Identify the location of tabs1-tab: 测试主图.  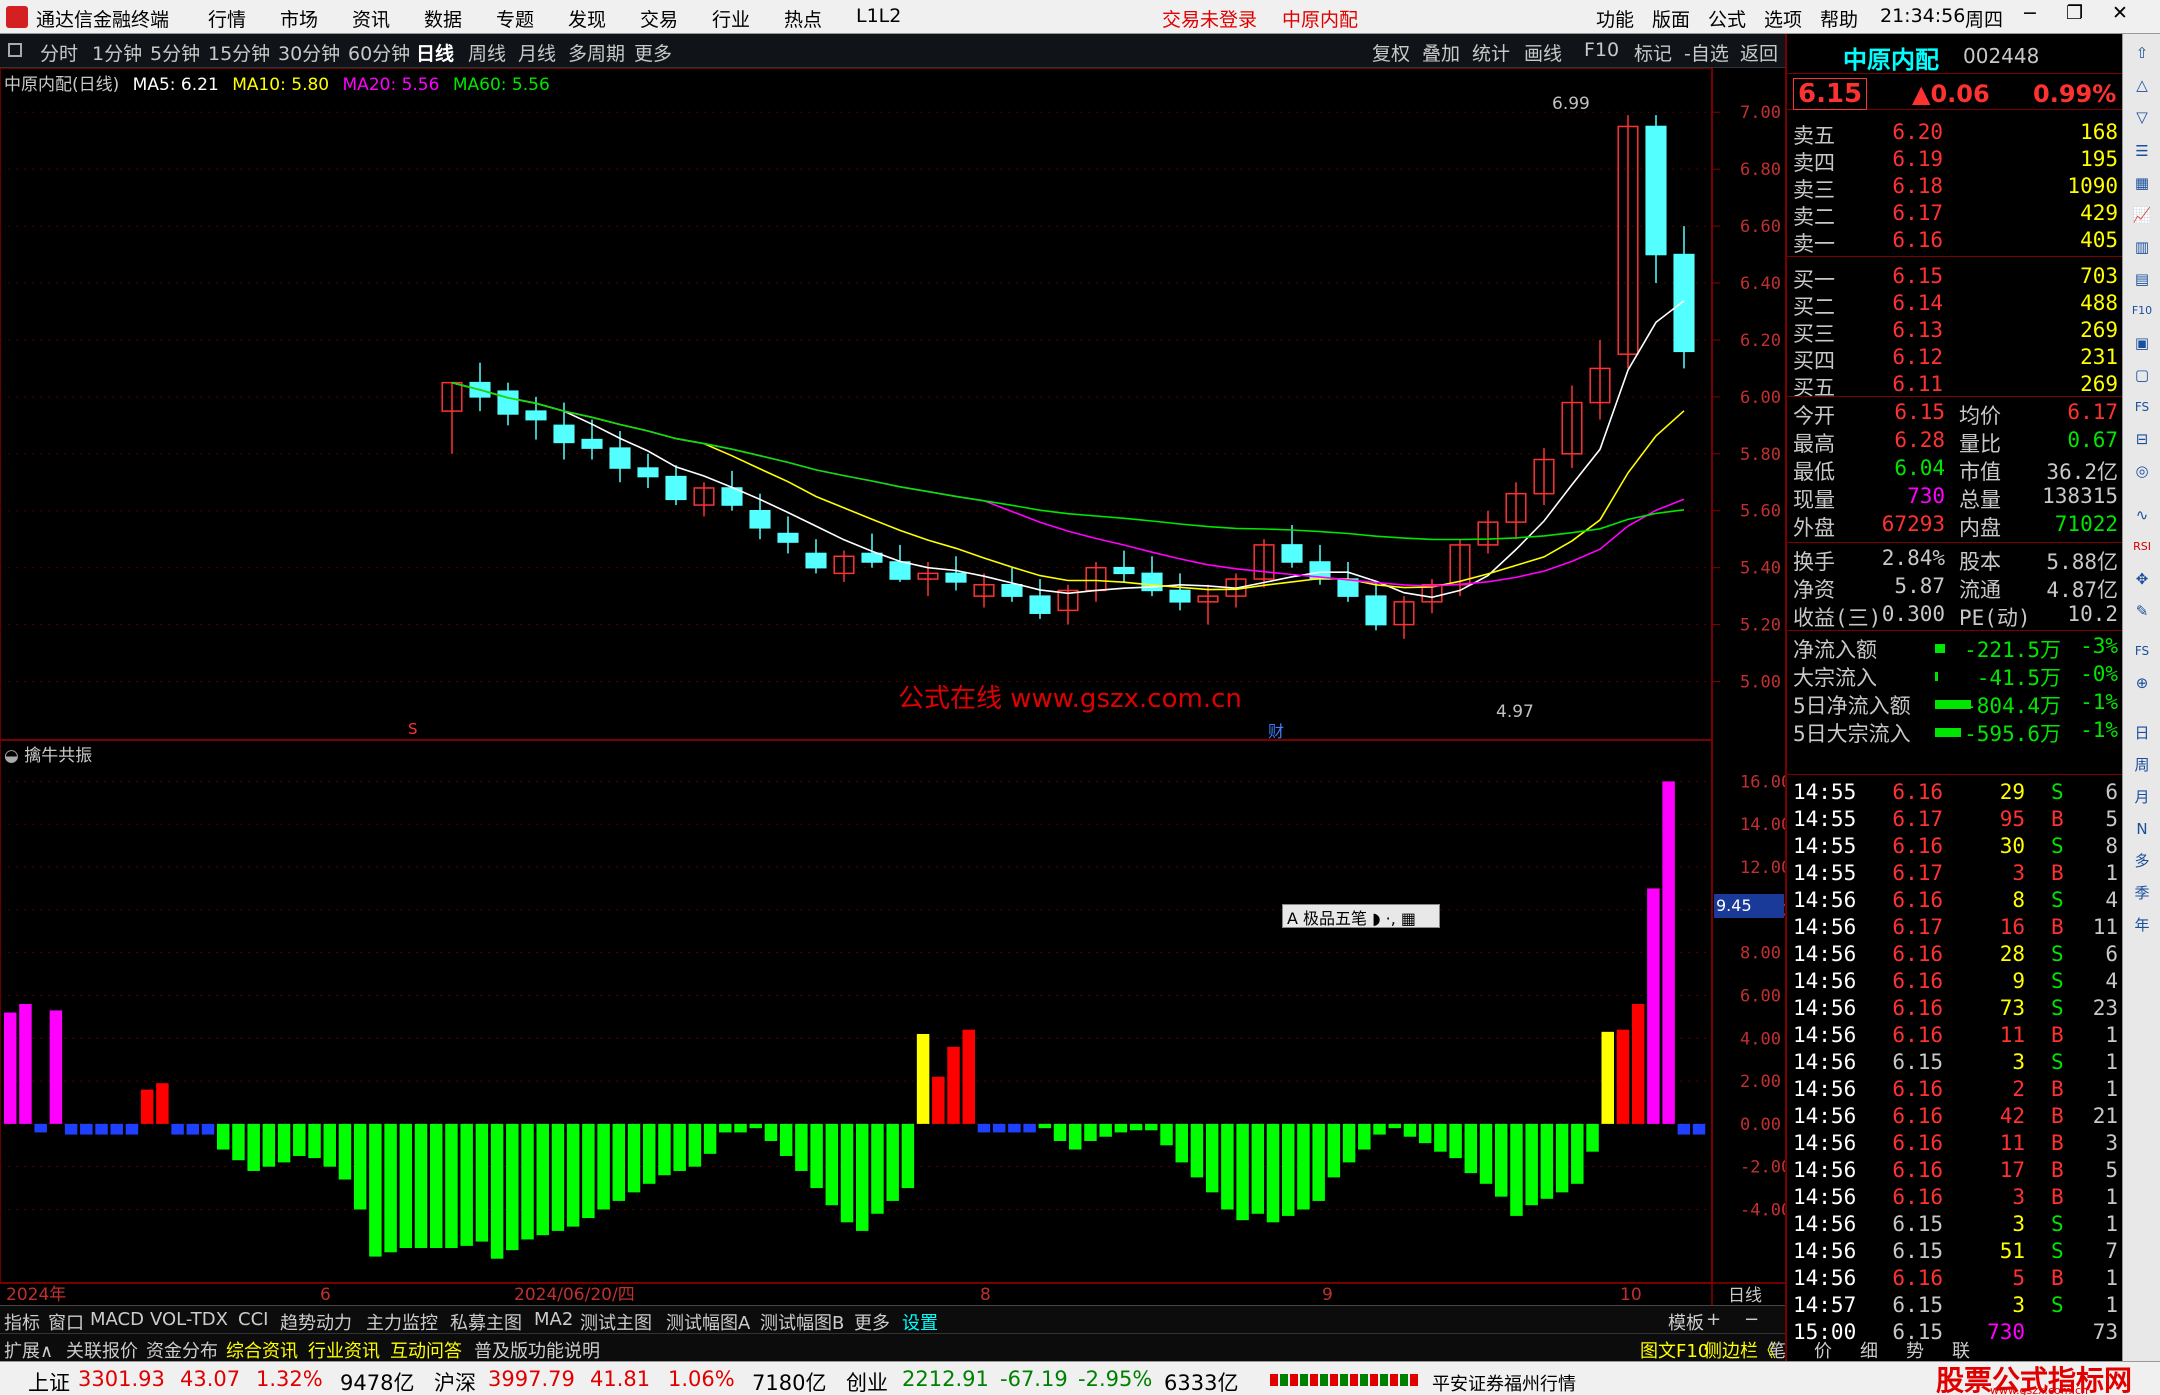
(616, 1322).